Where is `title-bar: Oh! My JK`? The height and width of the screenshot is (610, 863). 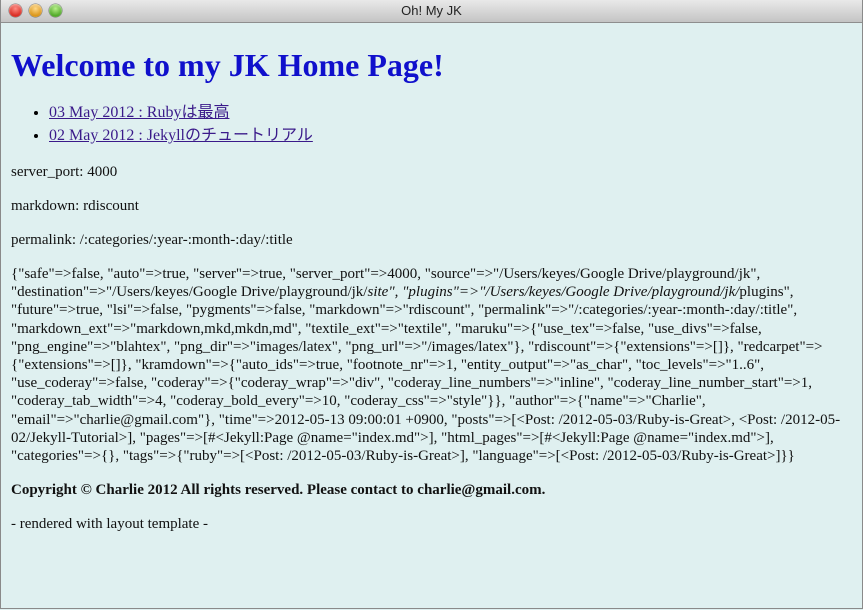
title-bar: Oh! My JK is located at coordinates (431, 11).